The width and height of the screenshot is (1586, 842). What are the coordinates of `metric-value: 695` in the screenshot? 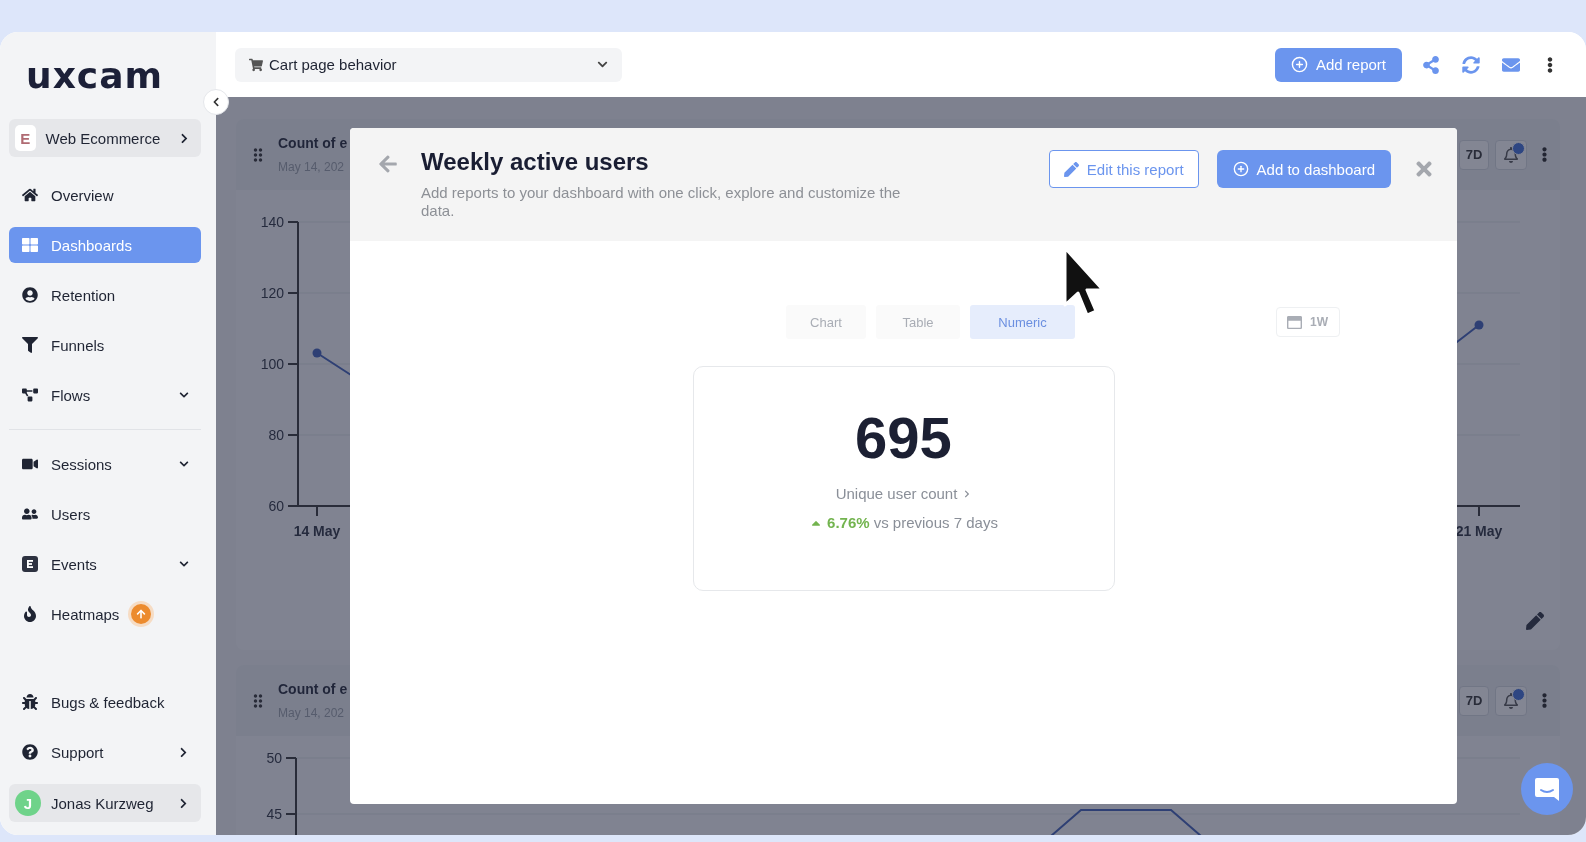 It's located at (903, 438).